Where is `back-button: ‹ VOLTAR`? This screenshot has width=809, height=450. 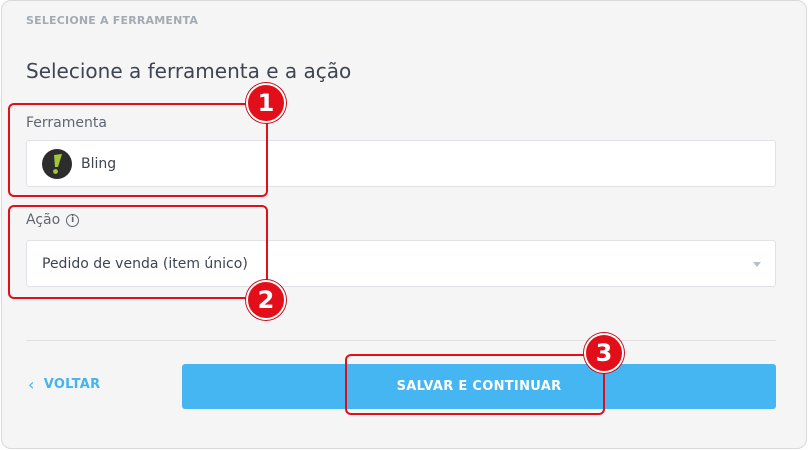 back-button: ‹ VOLTAR is located at coordinates (64, 384).